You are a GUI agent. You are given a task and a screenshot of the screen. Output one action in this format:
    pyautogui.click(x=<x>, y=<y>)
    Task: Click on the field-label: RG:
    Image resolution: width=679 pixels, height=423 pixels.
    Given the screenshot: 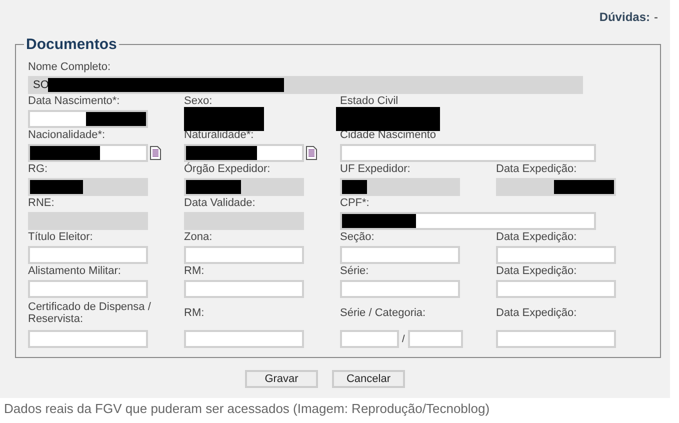 What is the action you would take?
    pyautogui.click(x=38, y=169)
    